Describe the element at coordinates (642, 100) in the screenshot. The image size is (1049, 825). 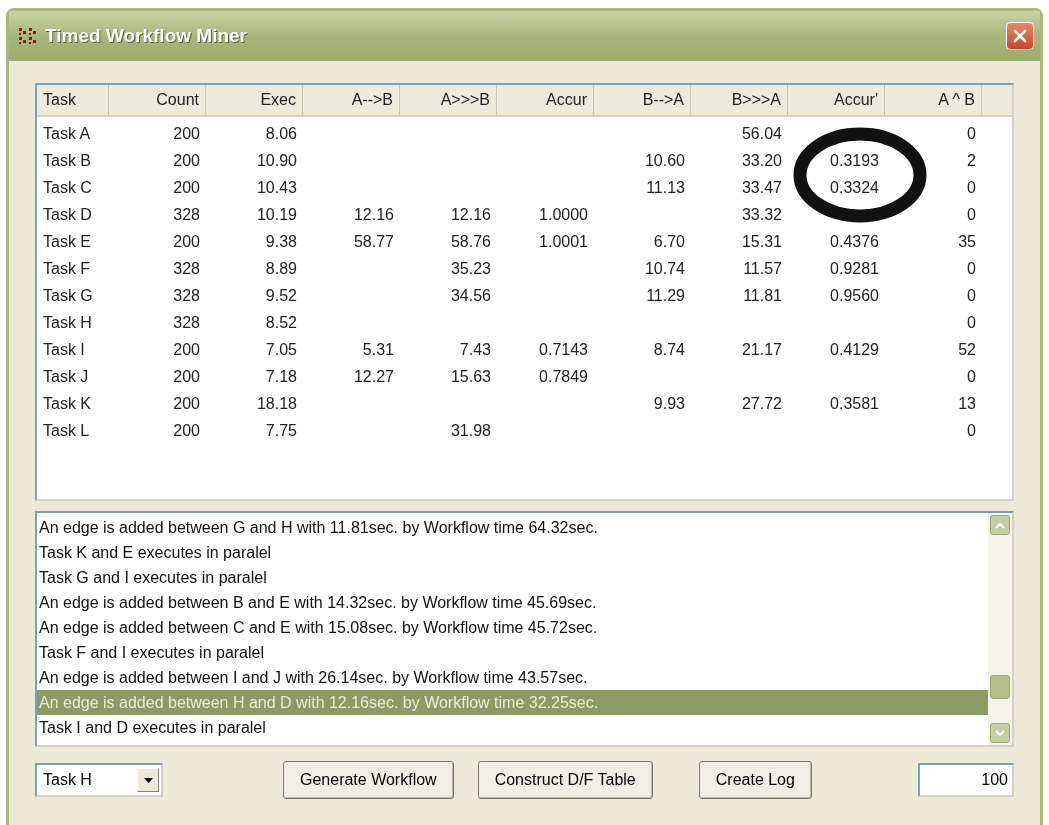
I see `column-header: B-->A` at that location.